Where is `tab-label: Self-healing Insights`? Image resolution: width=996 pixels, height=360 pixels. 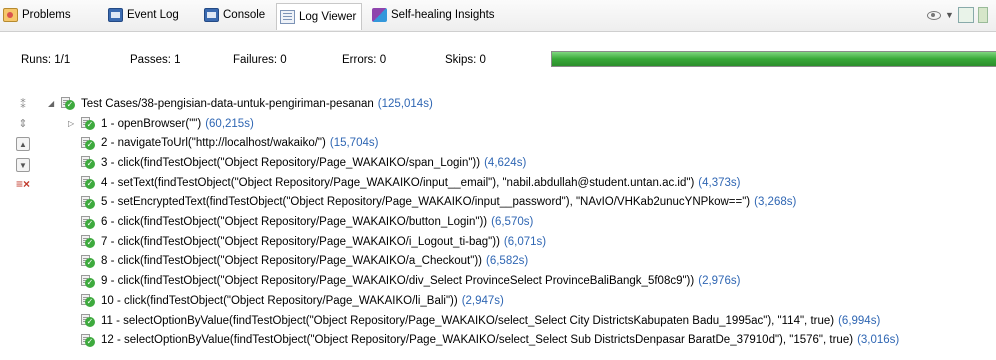
tab-label: Self-healing Insights is located at coordinates (443, 15).